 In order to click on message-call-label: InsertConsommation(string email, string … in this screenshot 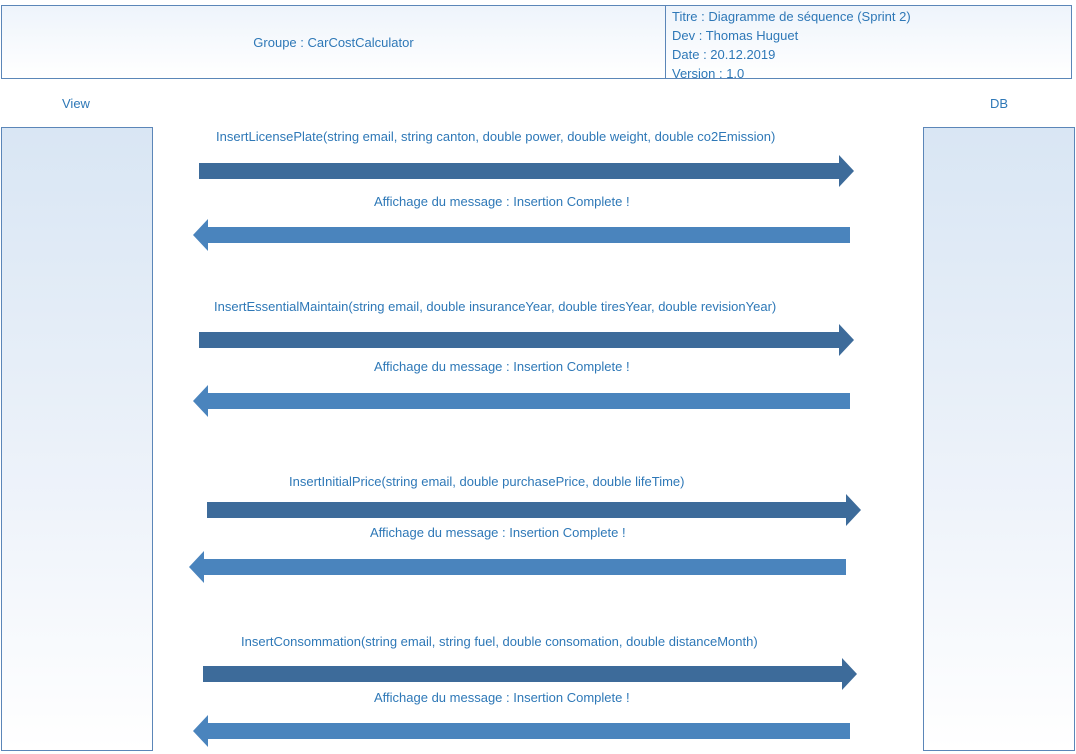, I will do `click(499, 641)`.